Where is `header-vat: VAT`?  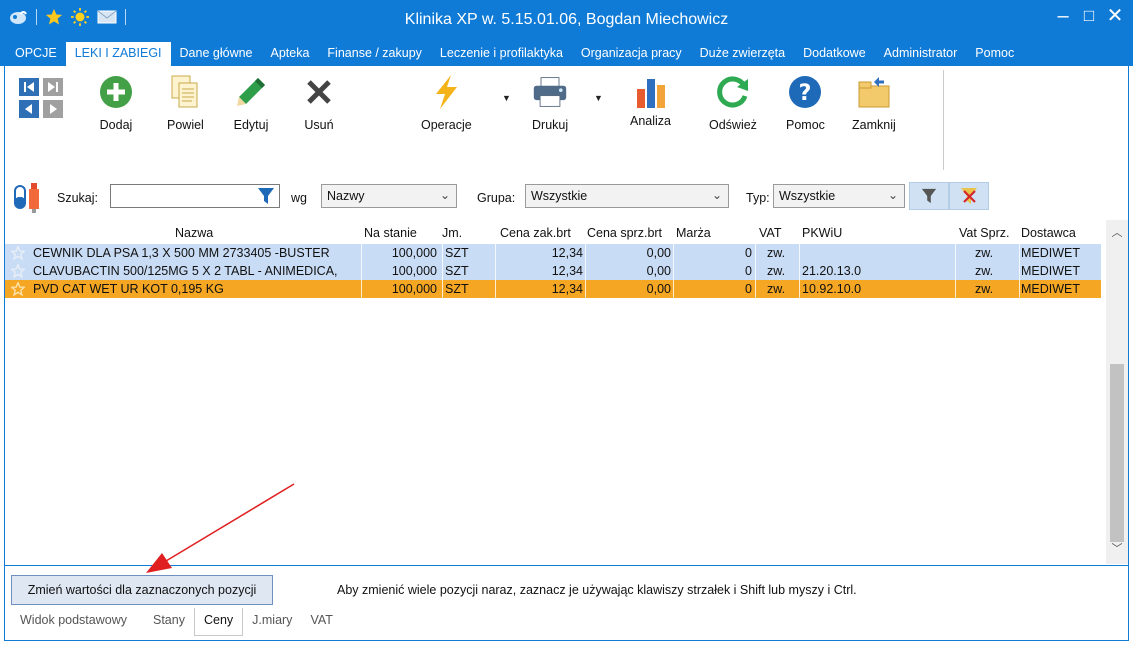
header-vat: VAT is located at coordinates (770, 233).